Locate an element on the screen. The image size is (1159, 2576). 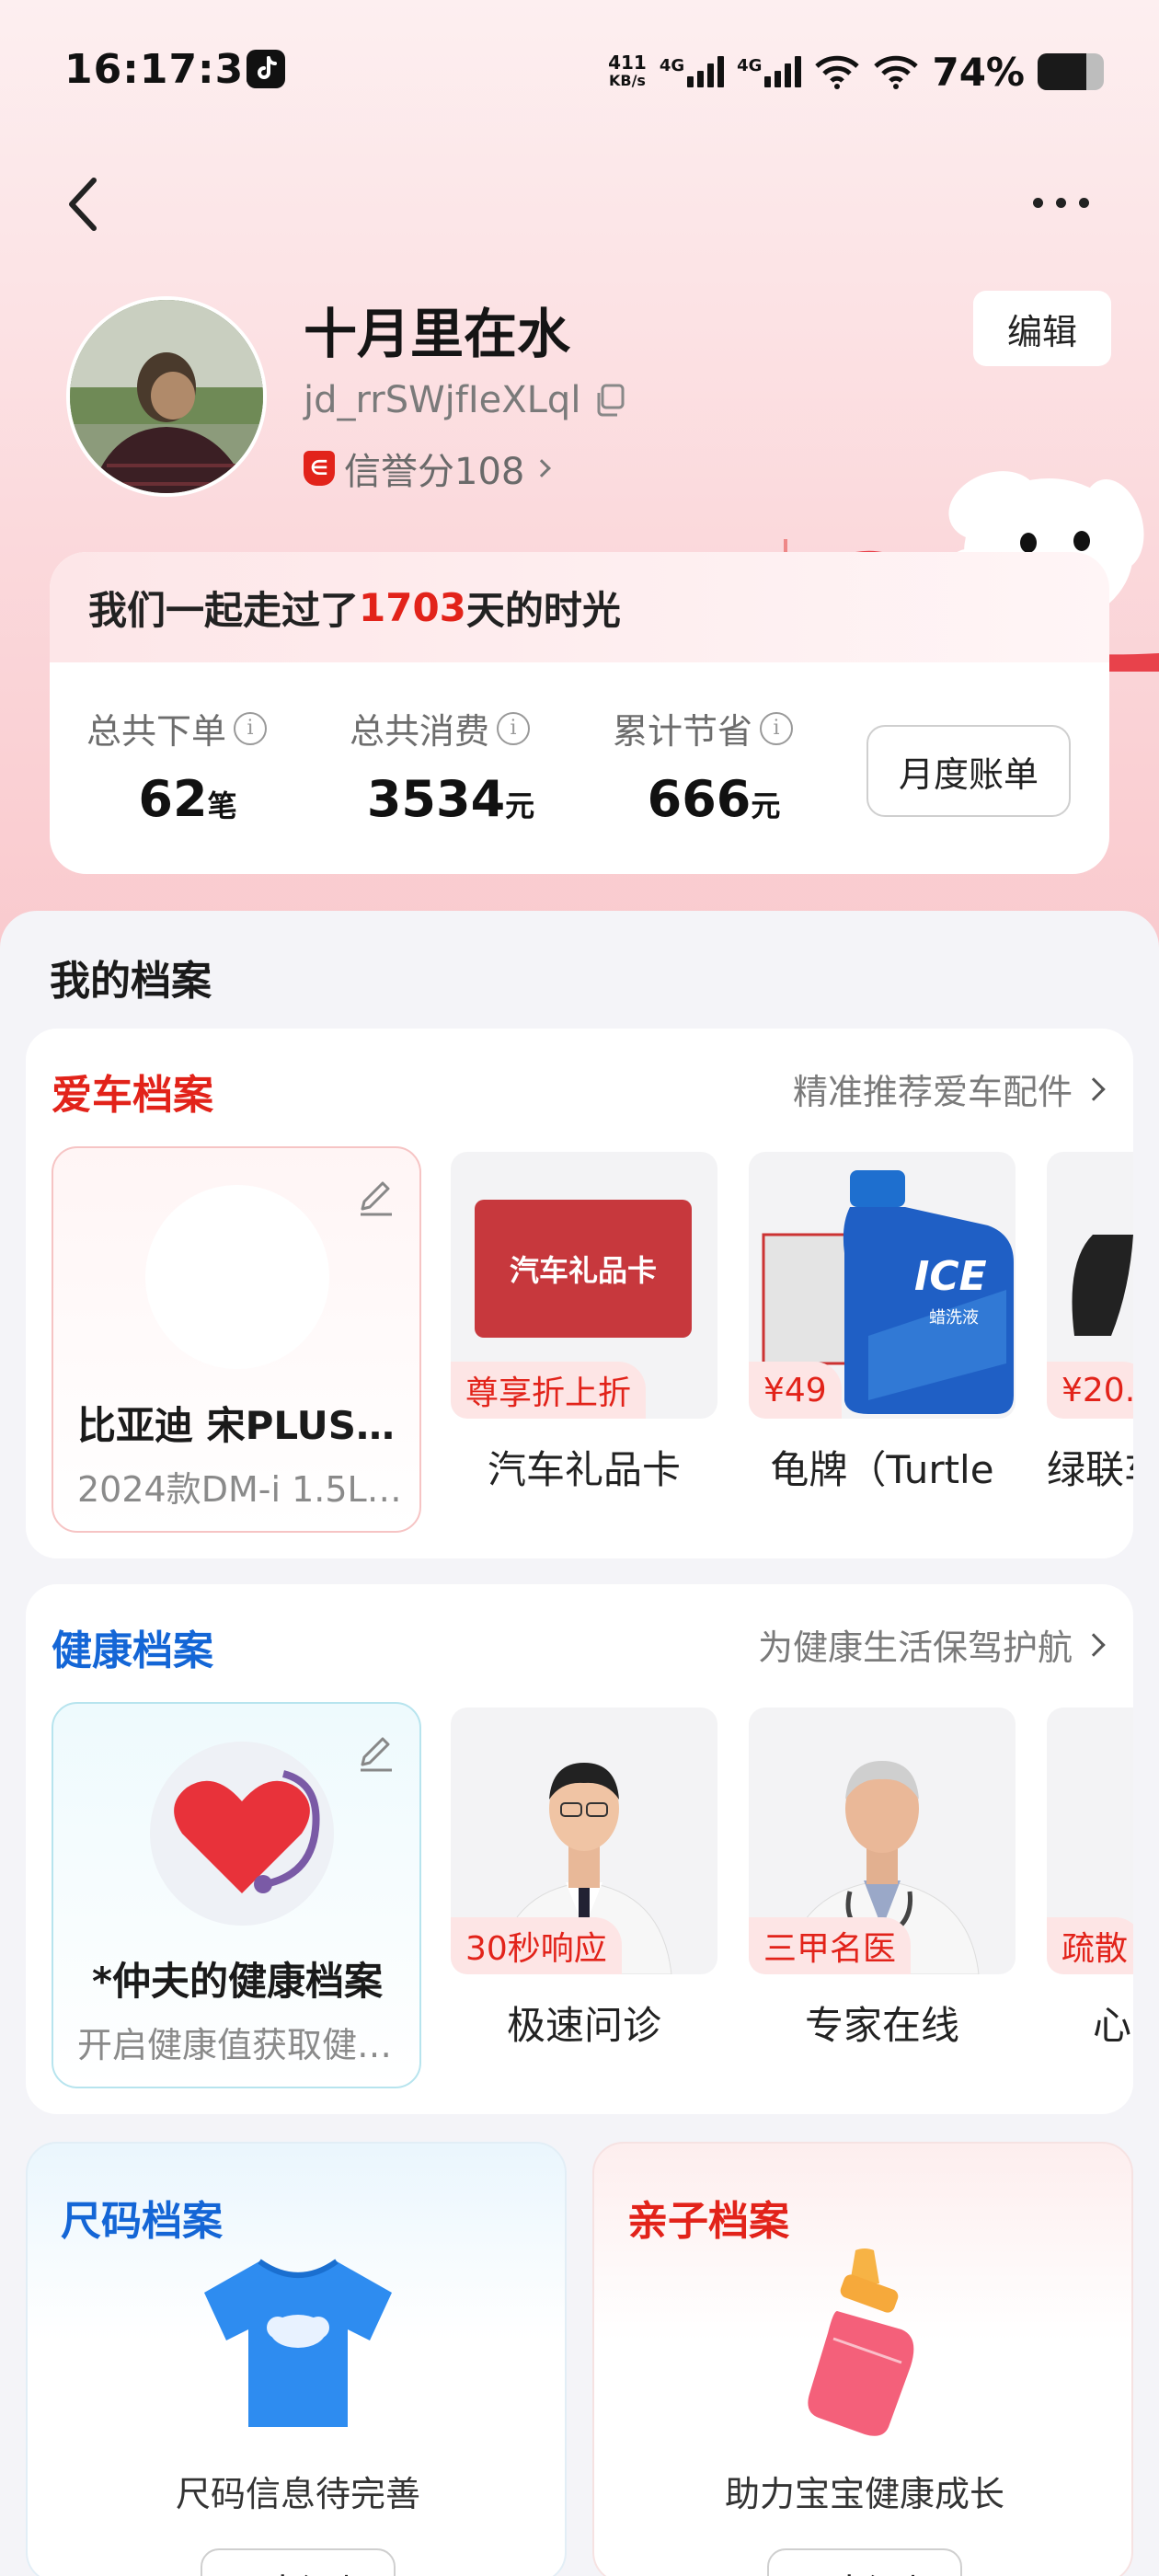
edit-profile-button: 编辑 is located at coordinates (1042, 328).